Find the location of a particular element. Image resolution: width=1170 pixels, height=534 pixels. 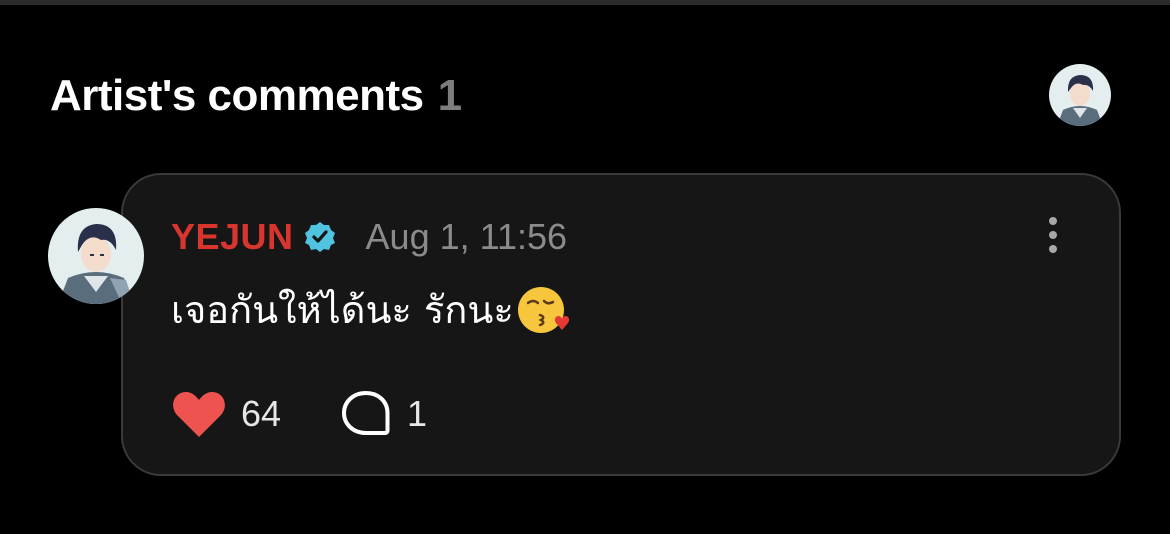

more-options-button is located at coordinates (1053, 235).